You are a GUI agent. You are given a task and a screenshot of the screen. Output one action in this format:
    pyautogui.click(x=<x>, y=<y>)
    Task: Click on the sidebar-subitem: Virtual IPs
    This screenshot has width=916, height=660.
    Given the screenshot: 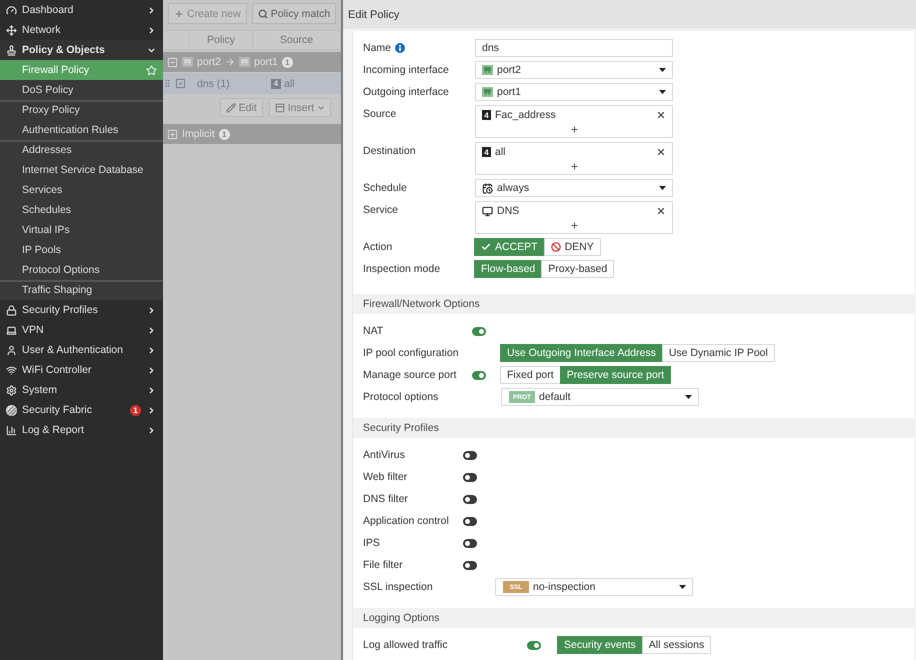 What is the action you would take?
    pyautogui.click(x=81, y=230)
    